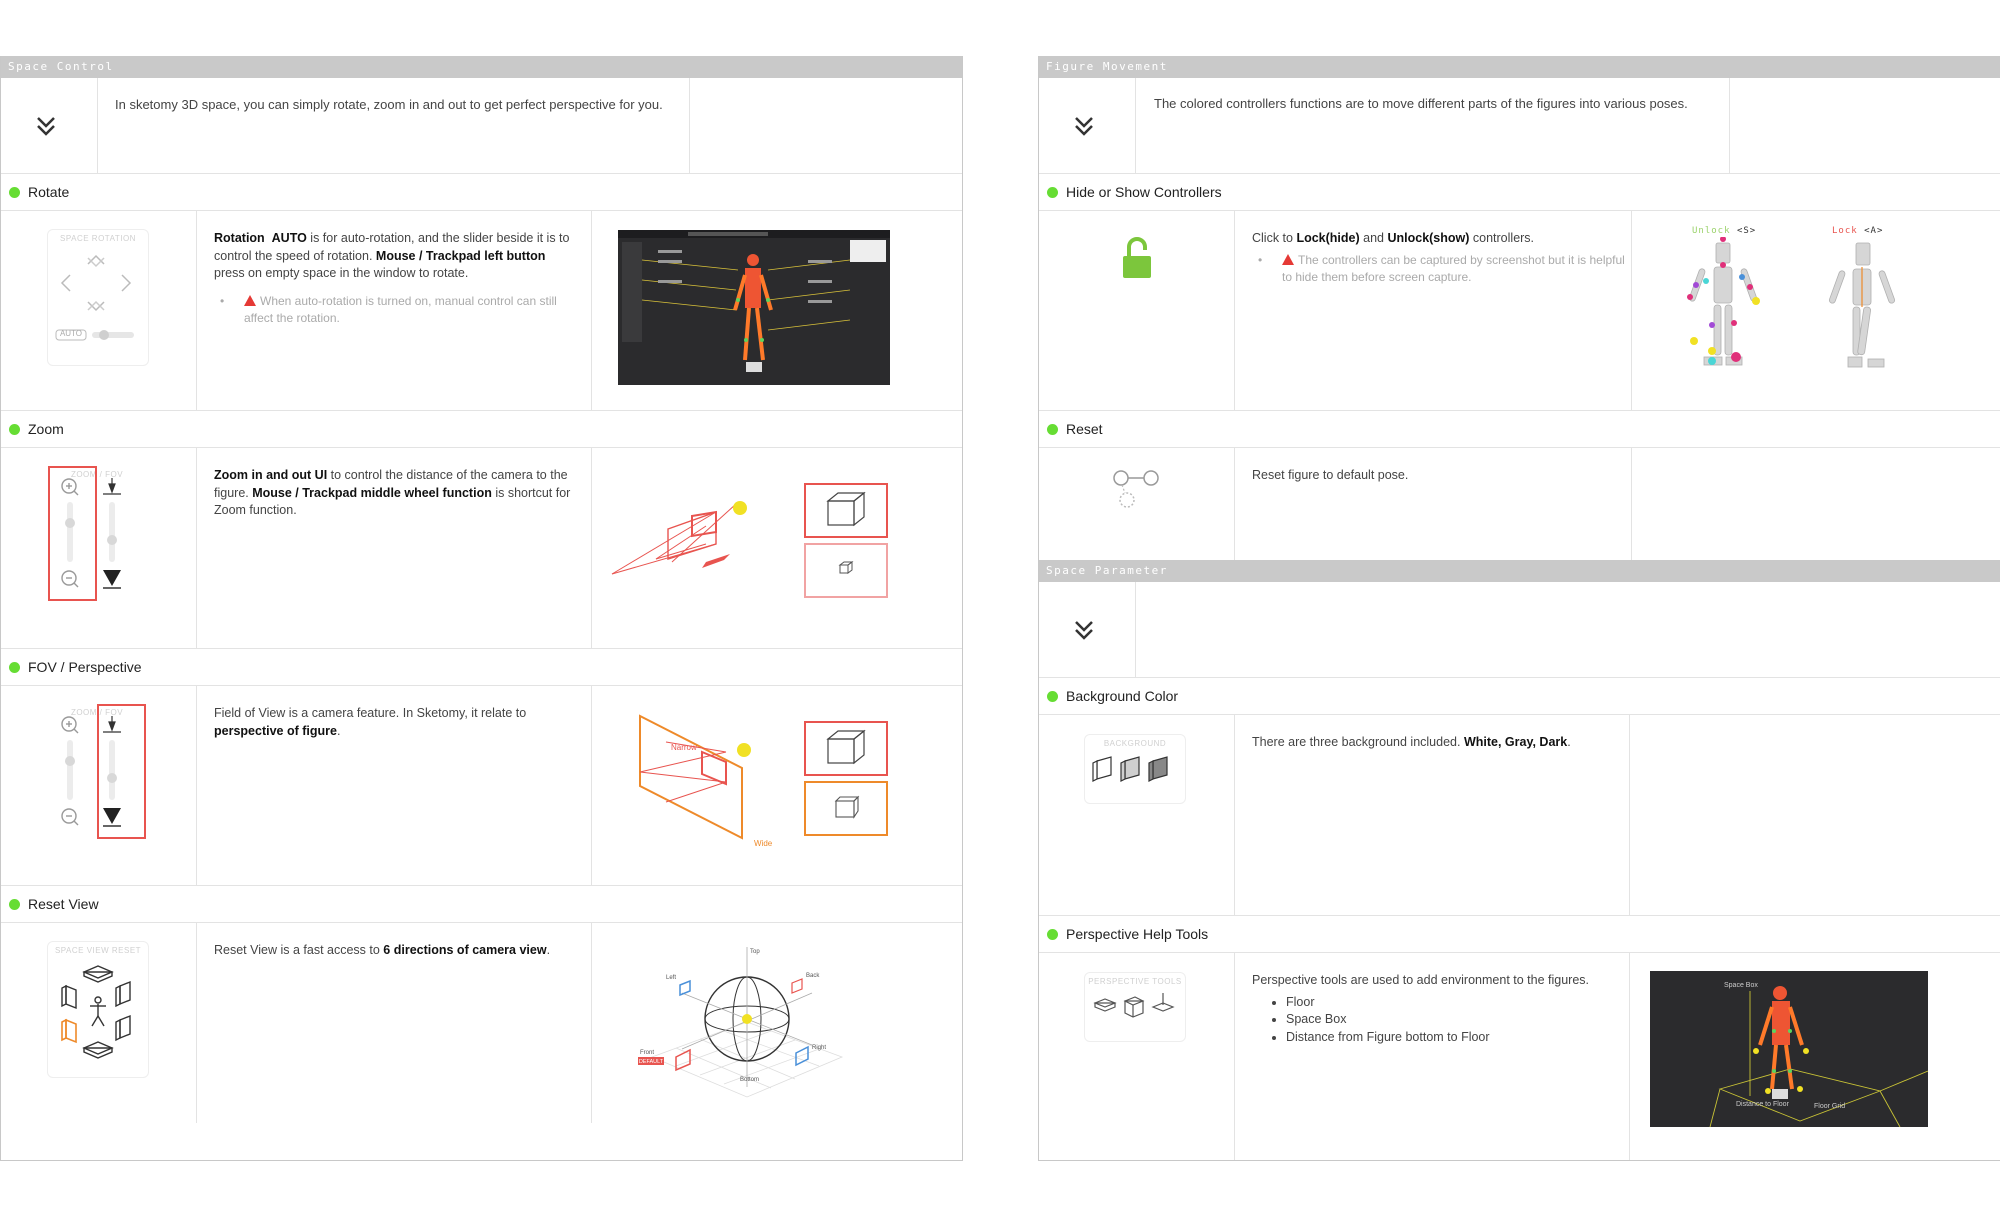 The height and width of the screenshot is (1218, 2000). I want to click on fov-narrow-box, so click(846, 748).